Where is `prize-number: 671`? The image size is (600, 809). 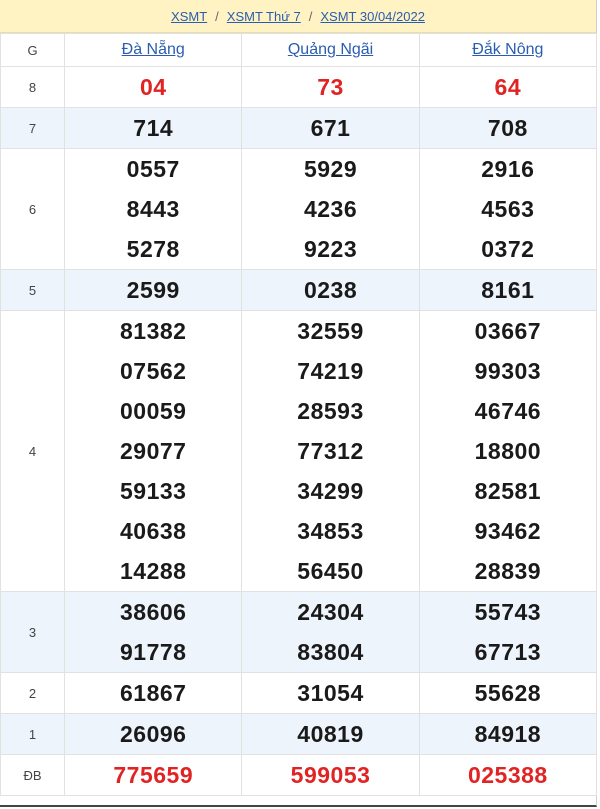 prize-number: 671 is located at coordinates (330, 128).